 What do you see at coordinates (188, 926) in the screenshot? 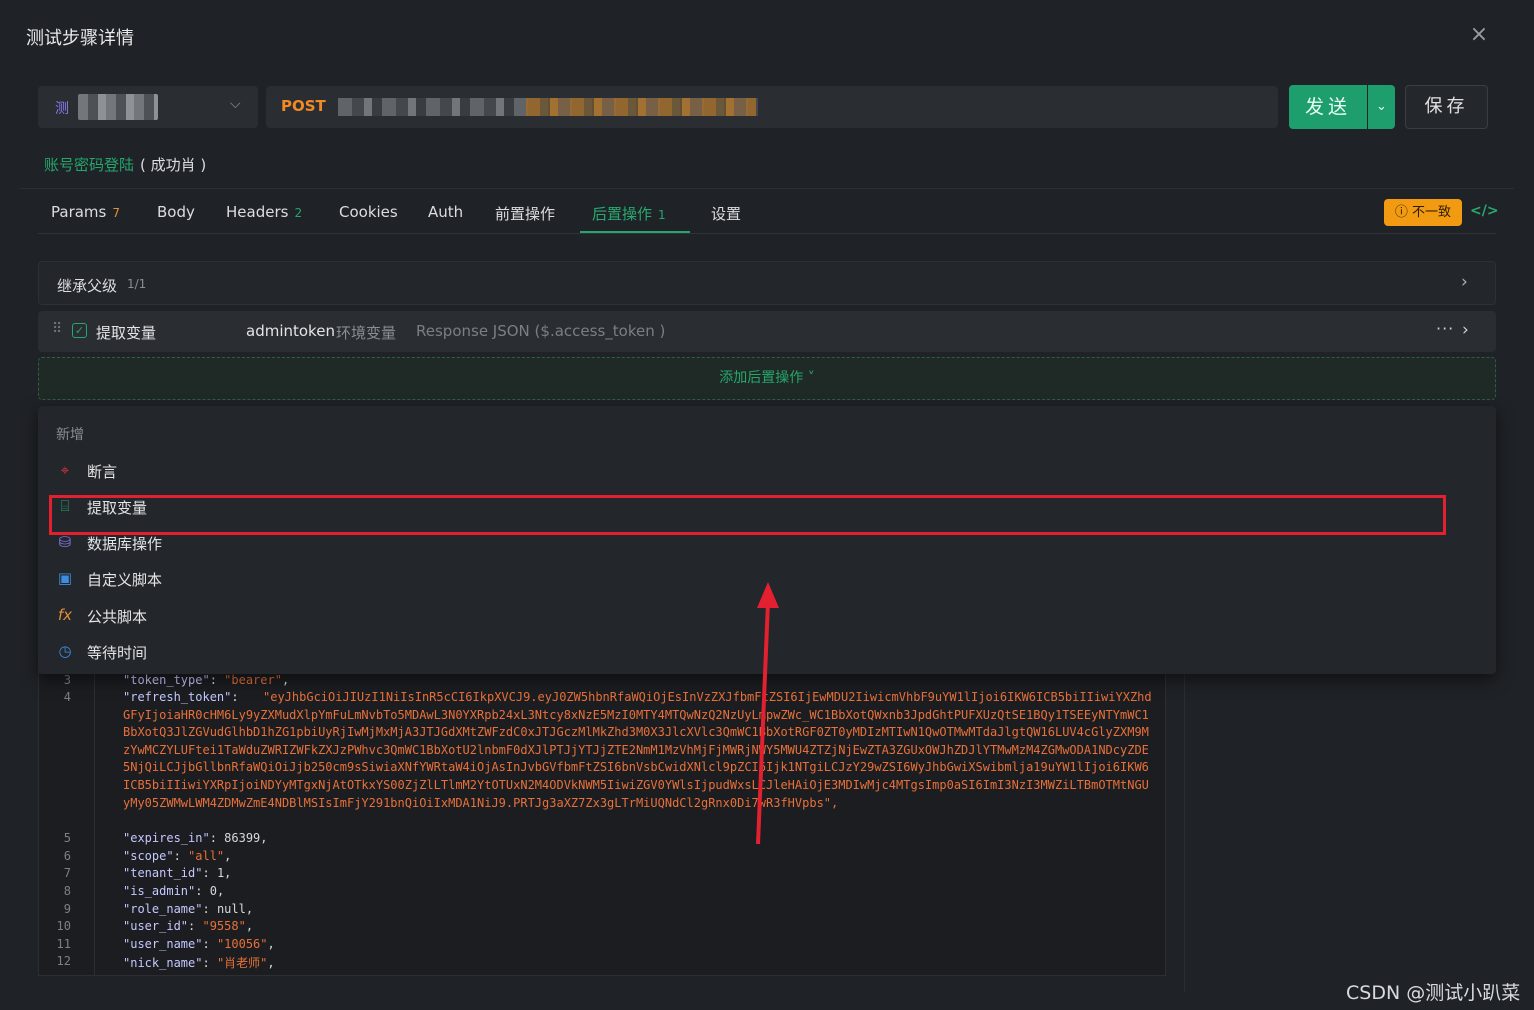
I see `code-line: "user_id": "9558",` at bounding box center [188, 926].